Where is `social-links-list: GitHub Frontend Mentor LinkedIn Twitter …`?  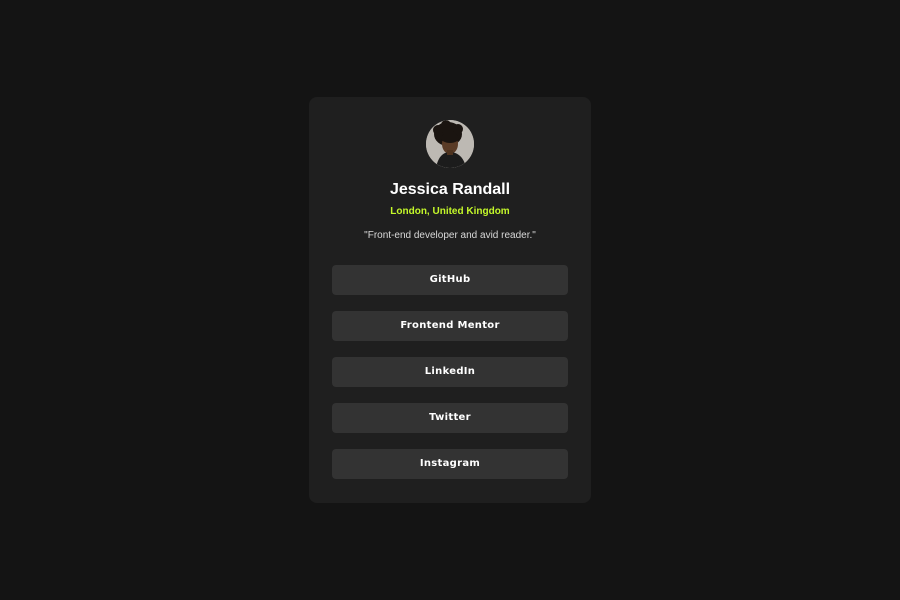
social-links-list: GitHub Frontend Mentor LinkedIn Twitter … is located at coordinates (450, 380).